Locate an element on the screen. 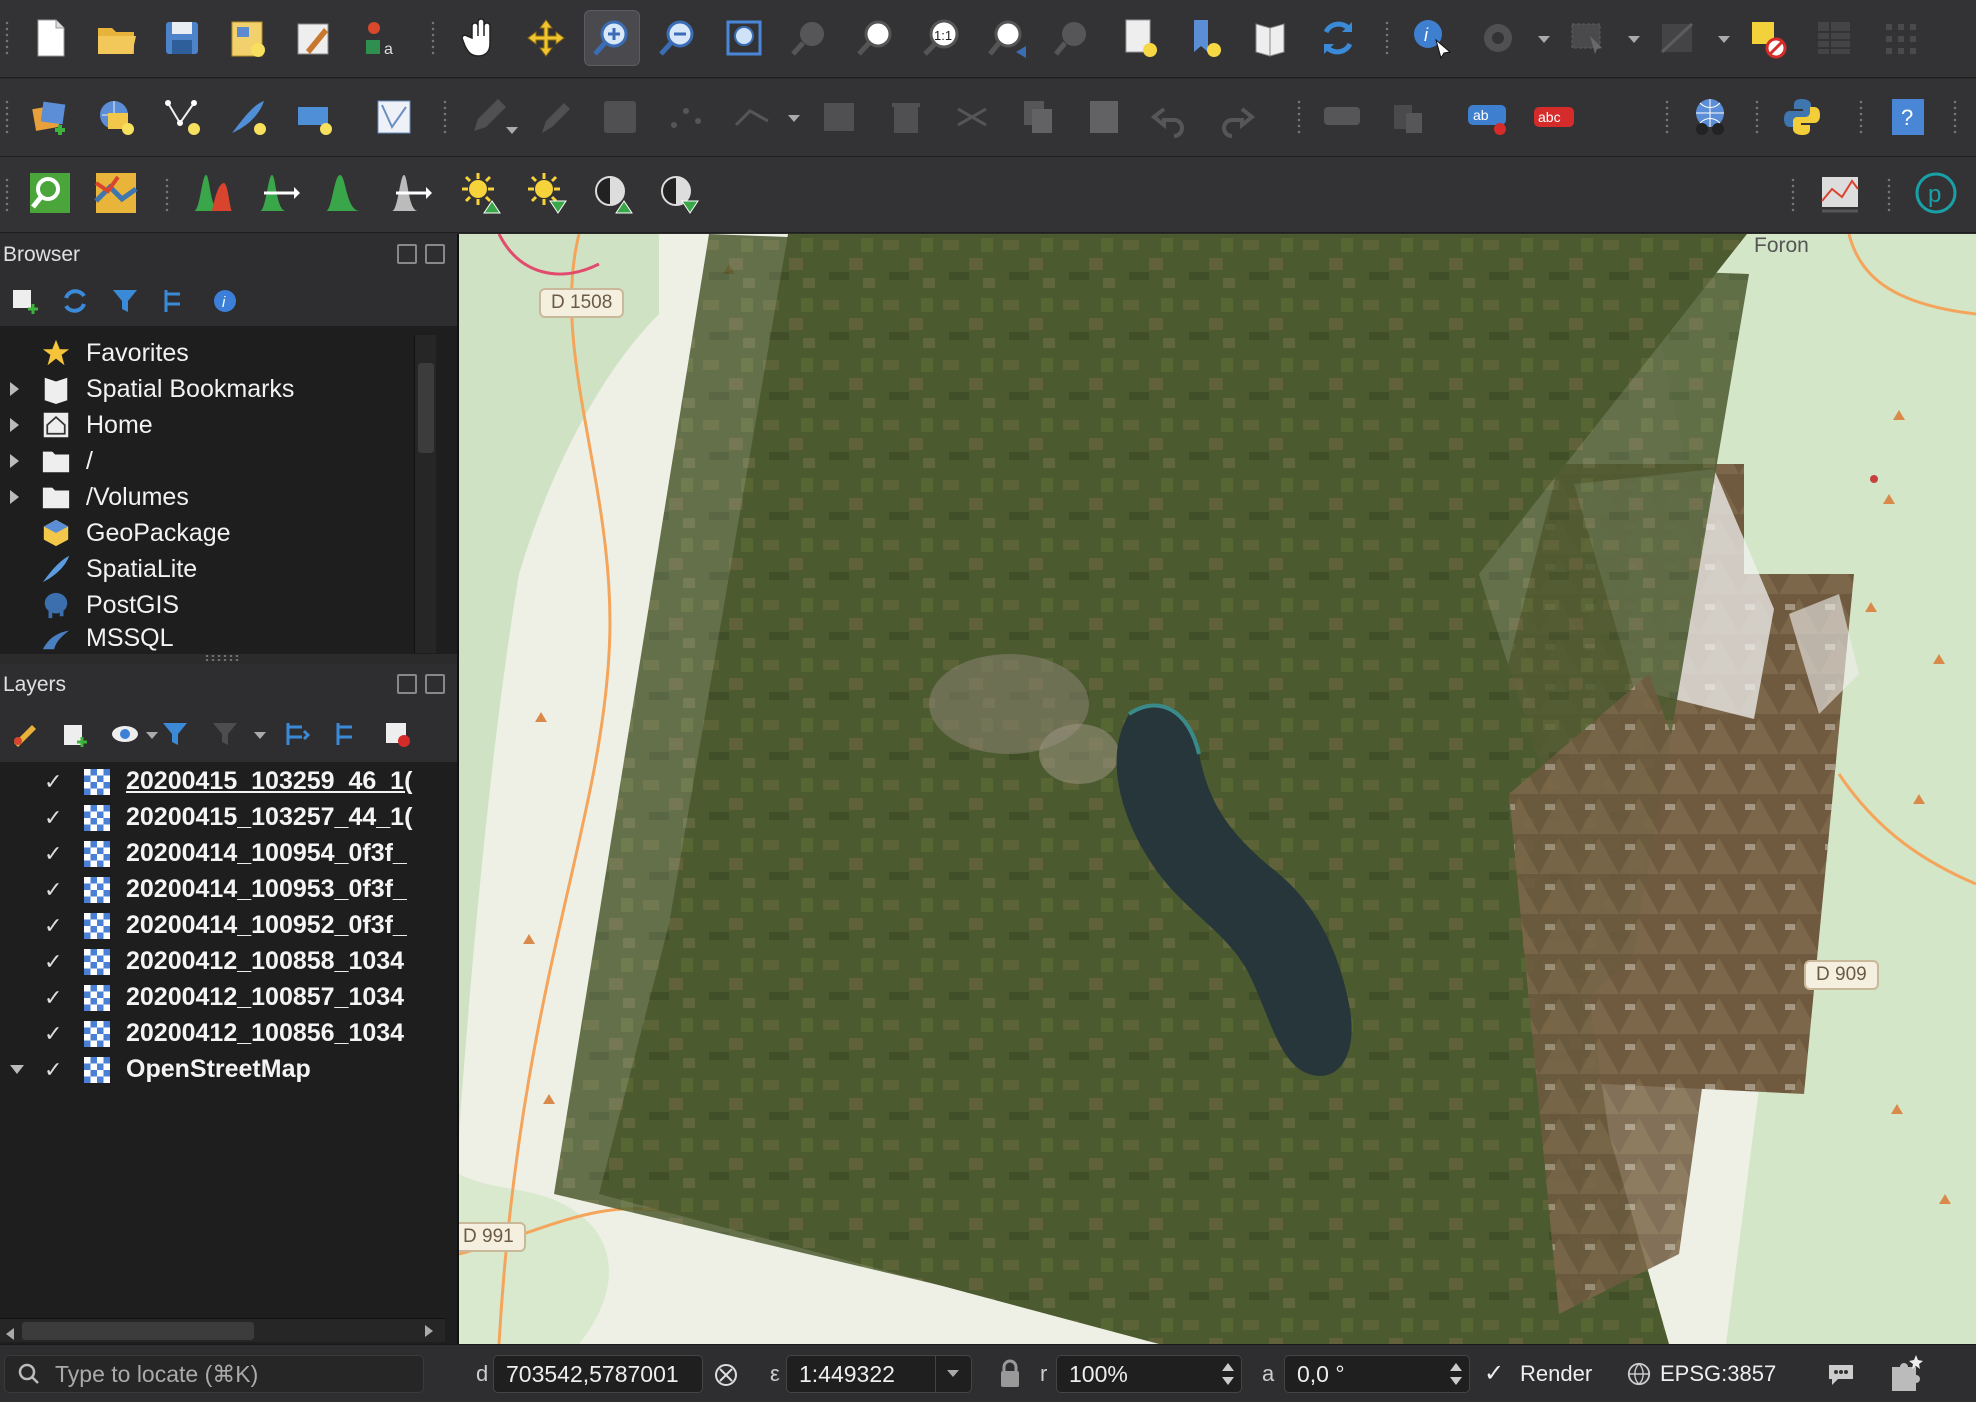  contrast-decrease-icon is located at coordinates (678, 193).